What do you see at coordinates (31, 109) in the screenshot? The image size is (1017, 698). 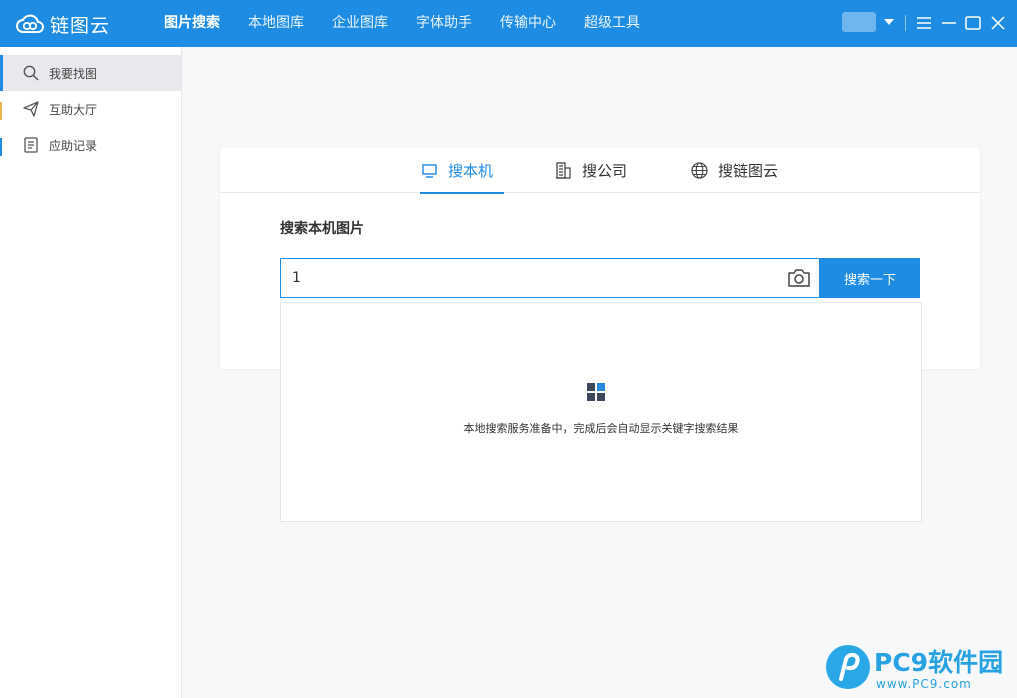 I see `send-icon` at bounding box center [31, 109].